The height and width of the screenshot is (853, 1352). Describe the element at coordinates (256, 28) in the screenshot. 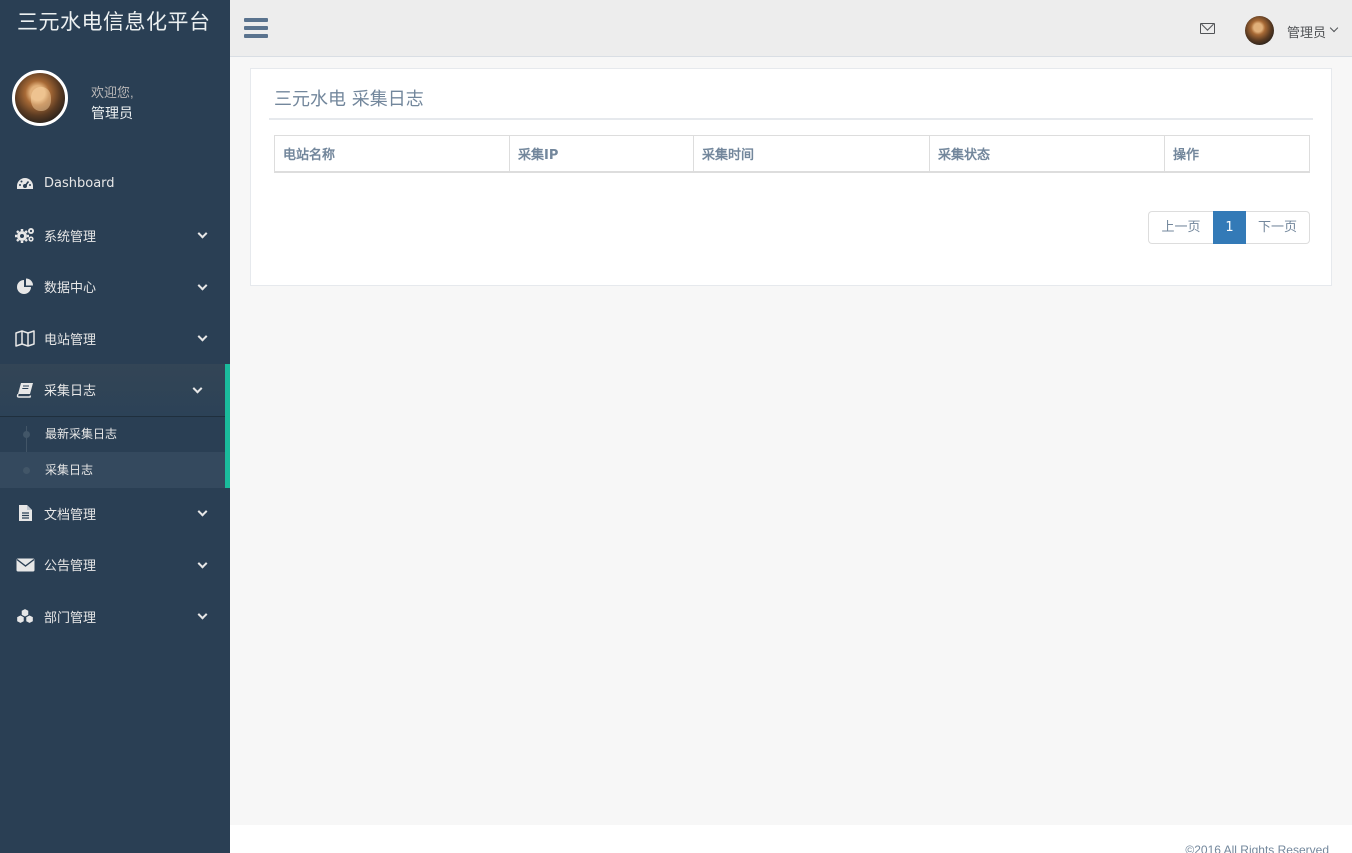

I see `menu-toggle-icon` at that location.